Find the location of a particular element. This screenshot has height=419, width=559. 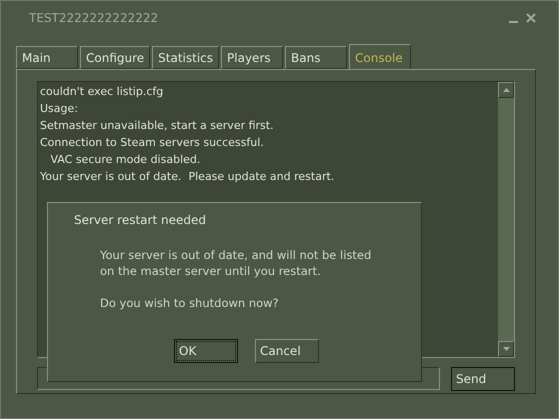

tab: Bans is located at coordinates (316, 57).